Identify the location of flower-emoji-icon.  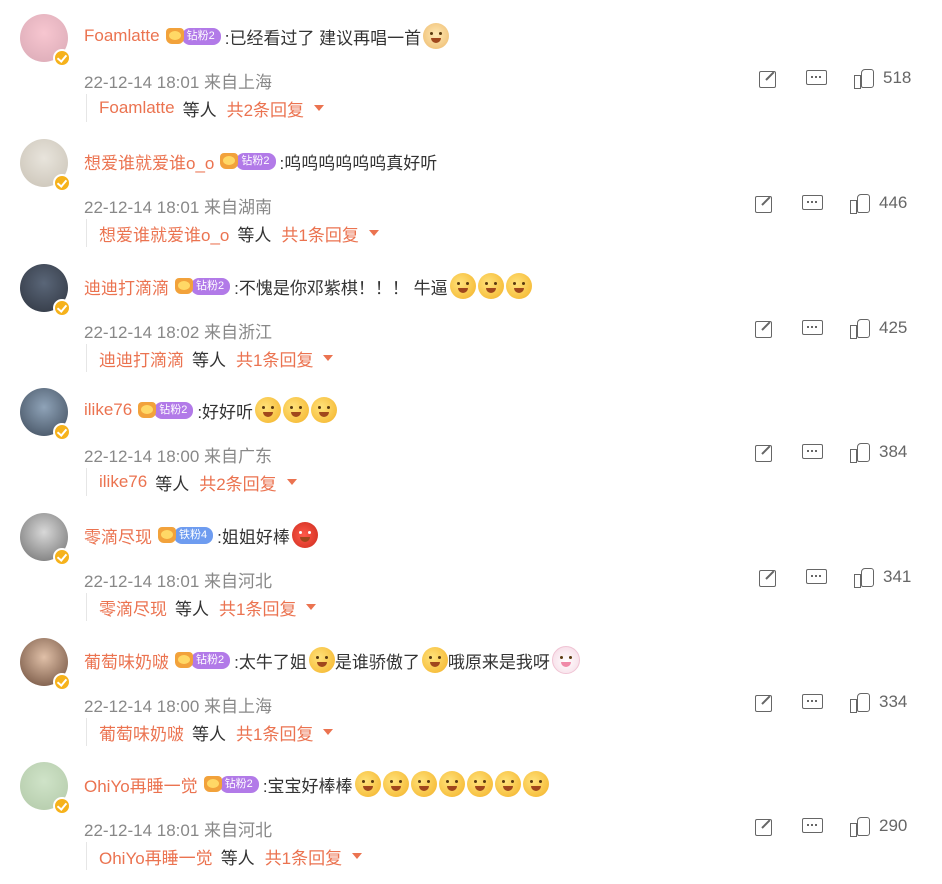
(434, 660).